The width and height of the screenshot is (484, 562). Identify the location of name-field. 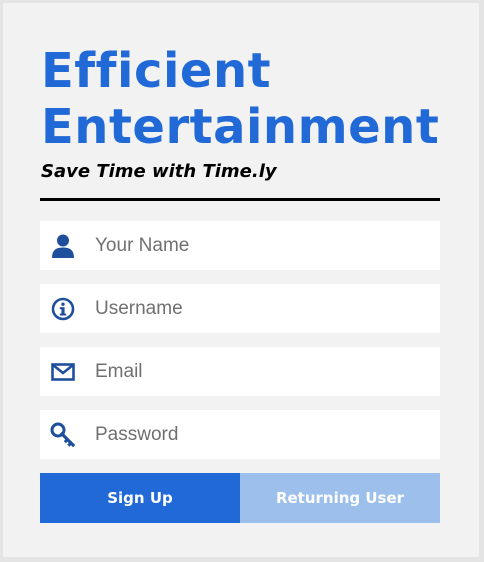
(240, 245).